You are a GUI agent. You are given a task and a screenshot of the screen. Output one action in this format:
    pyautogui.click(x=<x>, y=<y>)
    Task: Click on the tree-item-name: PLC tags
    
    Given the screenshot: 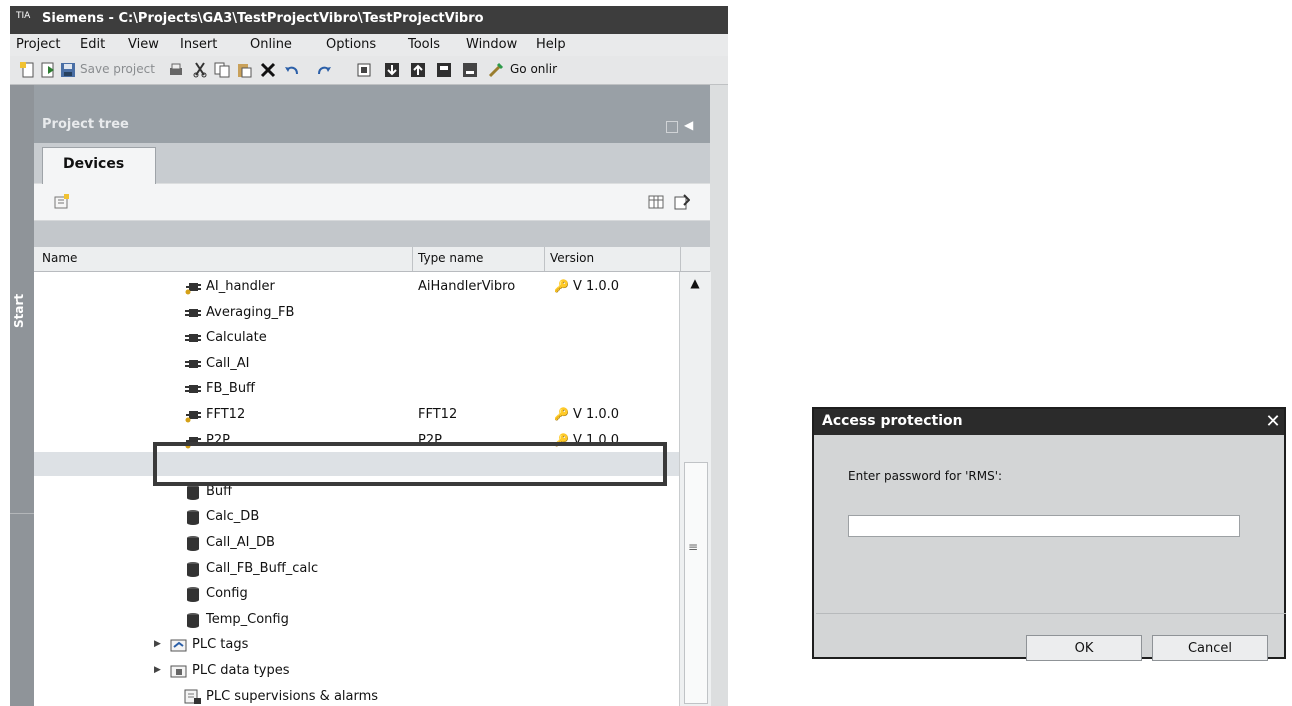 What is the action you would take?
    pyautogui.click(x=220, y=645)
    